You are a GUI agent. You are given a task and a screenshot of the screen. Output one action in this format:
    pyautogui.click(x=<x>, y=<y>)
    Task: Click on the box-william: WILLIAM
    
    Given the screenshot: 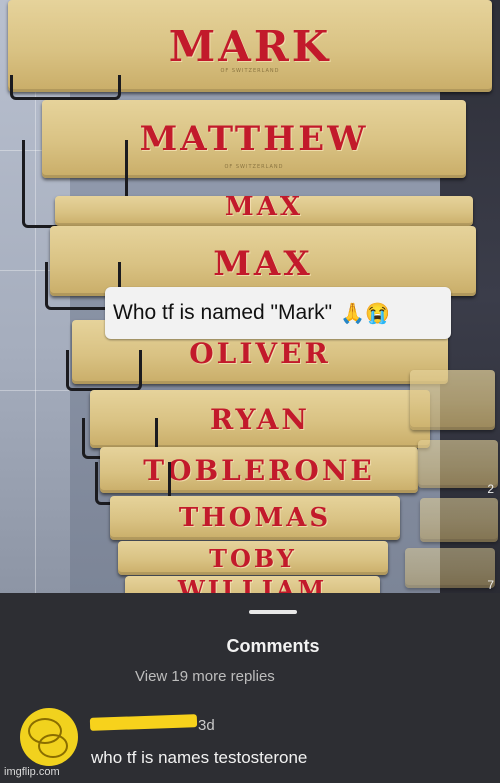 What is the action you would take?
    pyautogui.click(x=252, y=584)
    